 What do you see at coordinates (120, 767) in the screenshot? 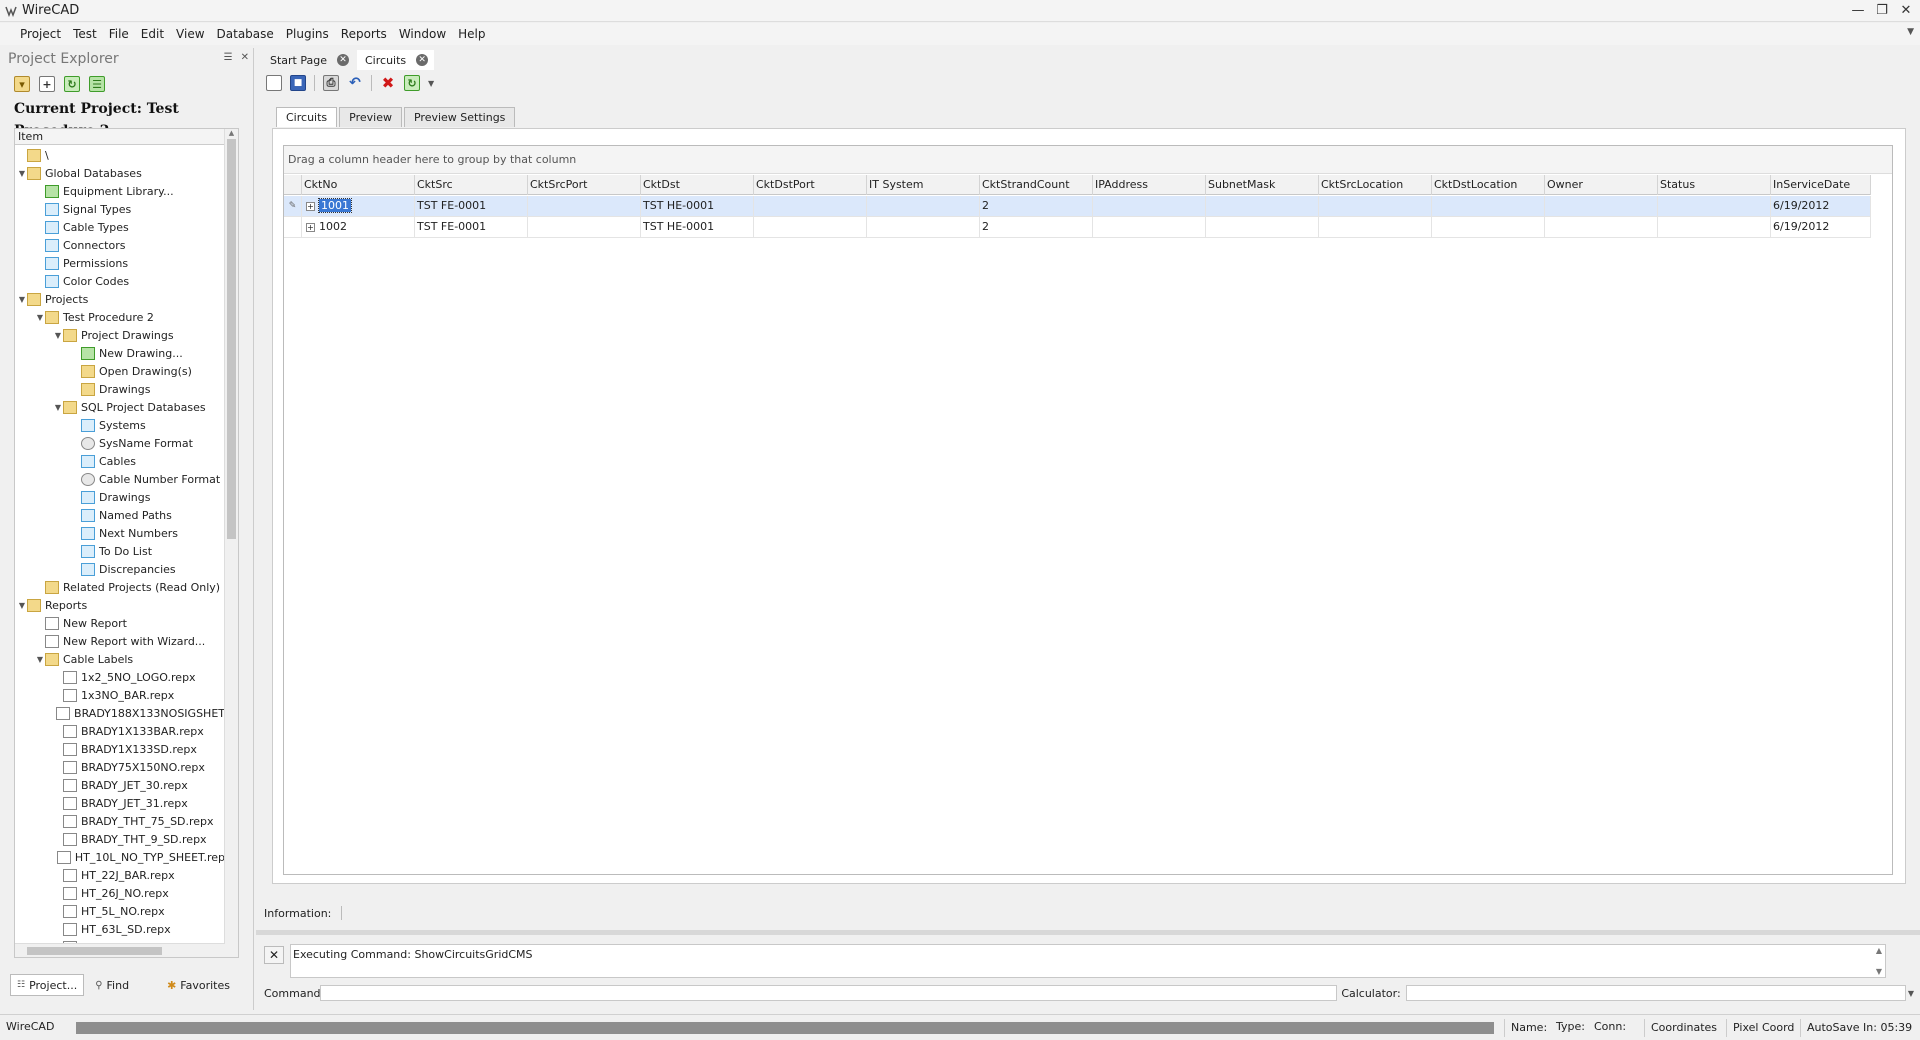
I see `tree-item: BRADY75X150NO.repx` at bounding box center [120, 767].